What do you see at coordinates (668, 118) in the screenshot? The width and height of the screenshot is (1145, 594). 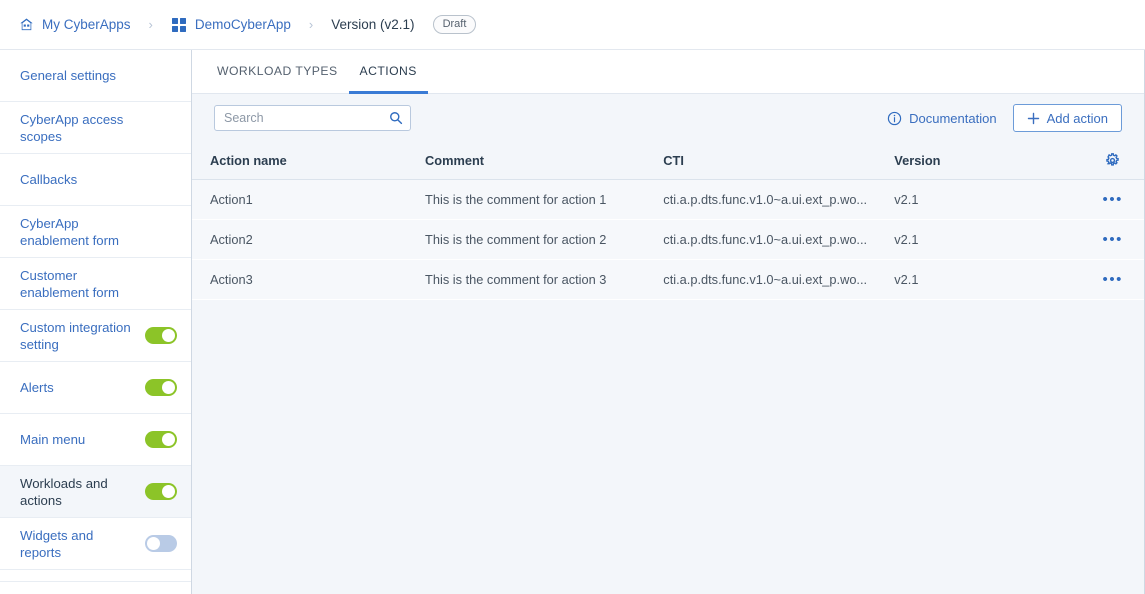 I see `toolbar: Documentation Add action` at bounding box center [668, 118].